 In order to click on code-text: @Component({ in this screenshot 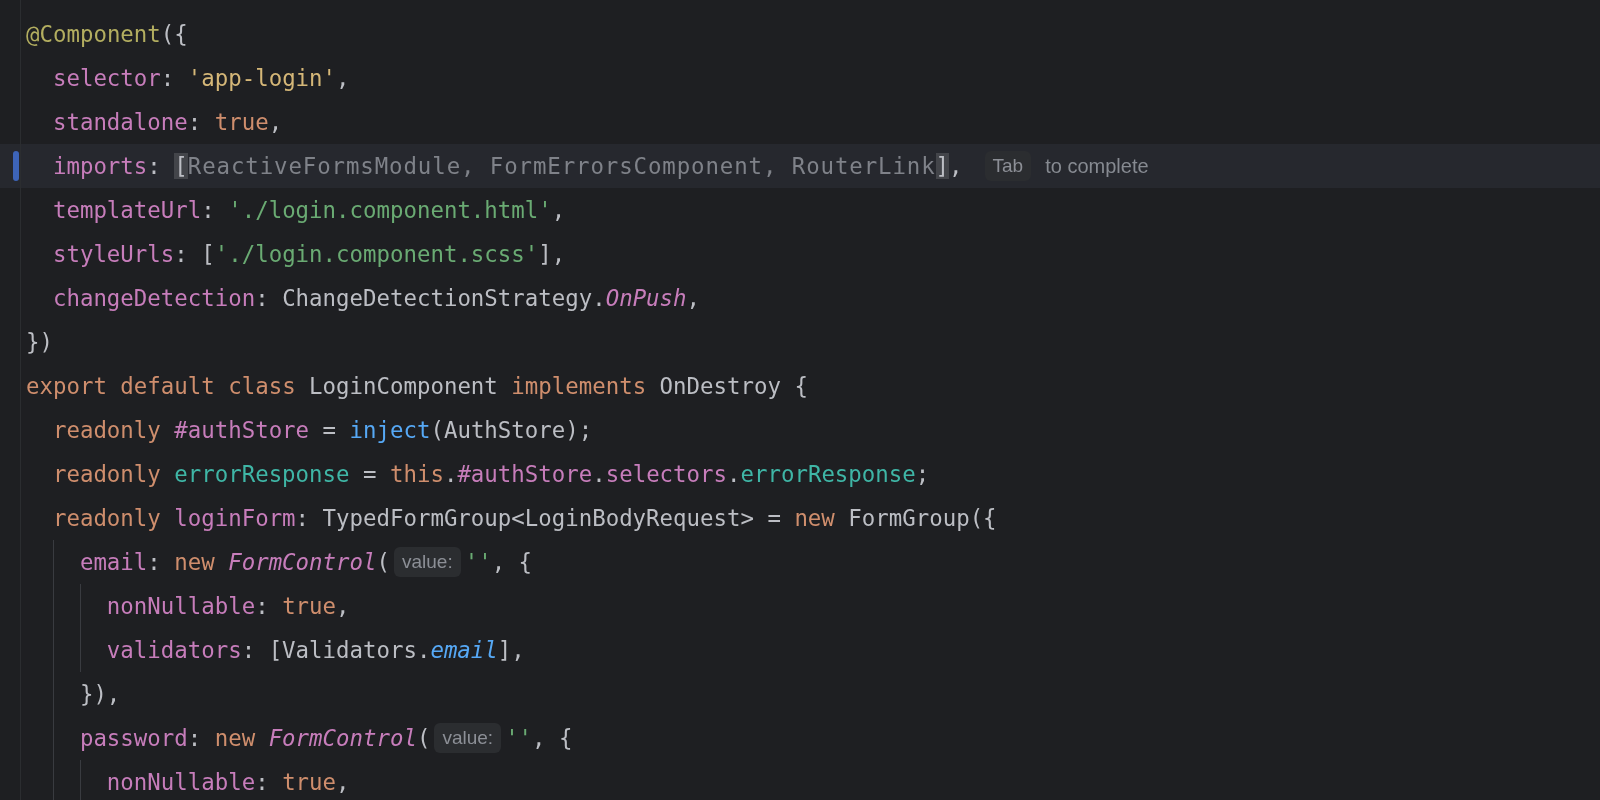, I will do `click(107, 34)`.